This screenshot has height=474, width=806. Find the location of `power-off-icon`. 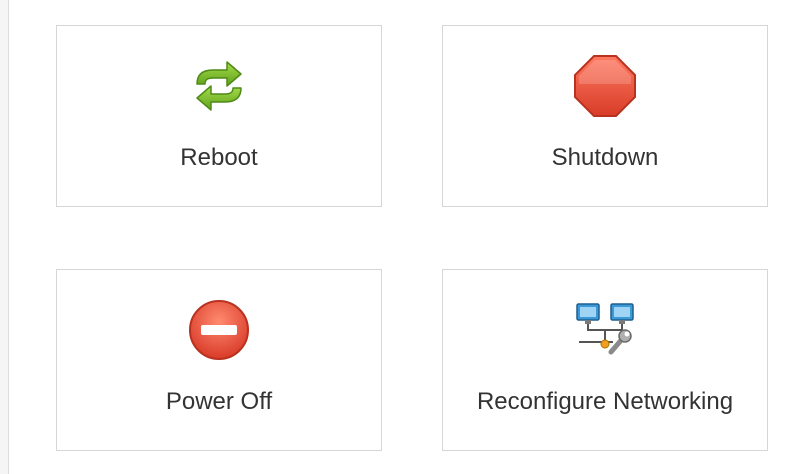

power-off-icon is located at coordinates (219, 330).